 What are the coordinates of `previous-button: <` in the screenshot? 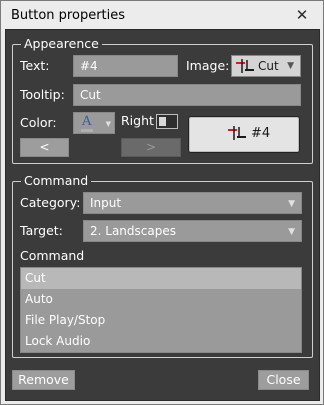 It's located at (44, 147).